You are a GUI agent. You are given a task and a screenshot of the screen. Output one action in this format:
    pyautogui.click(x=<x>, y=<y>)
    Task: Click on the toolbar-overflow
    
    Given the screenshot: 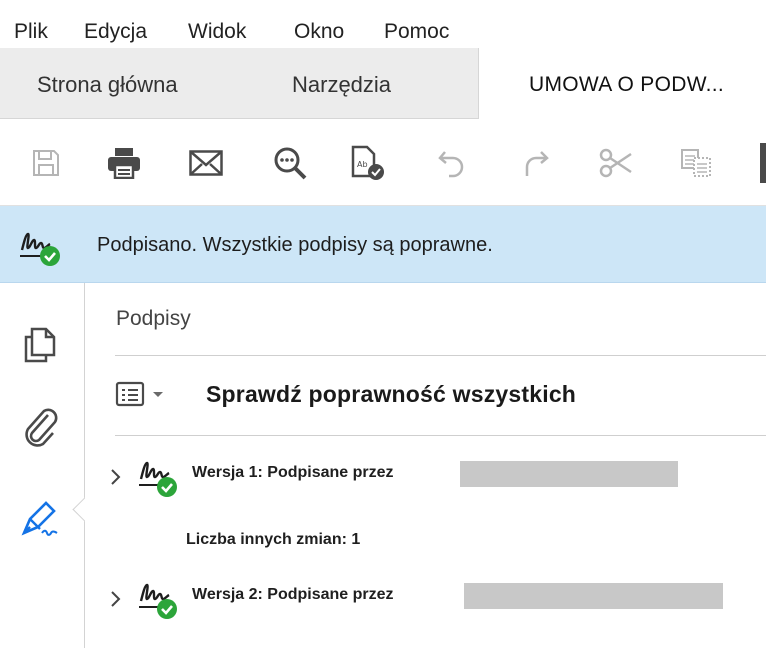 What is the action you would take?
    pyautogui.click(x=763, y=163)
    